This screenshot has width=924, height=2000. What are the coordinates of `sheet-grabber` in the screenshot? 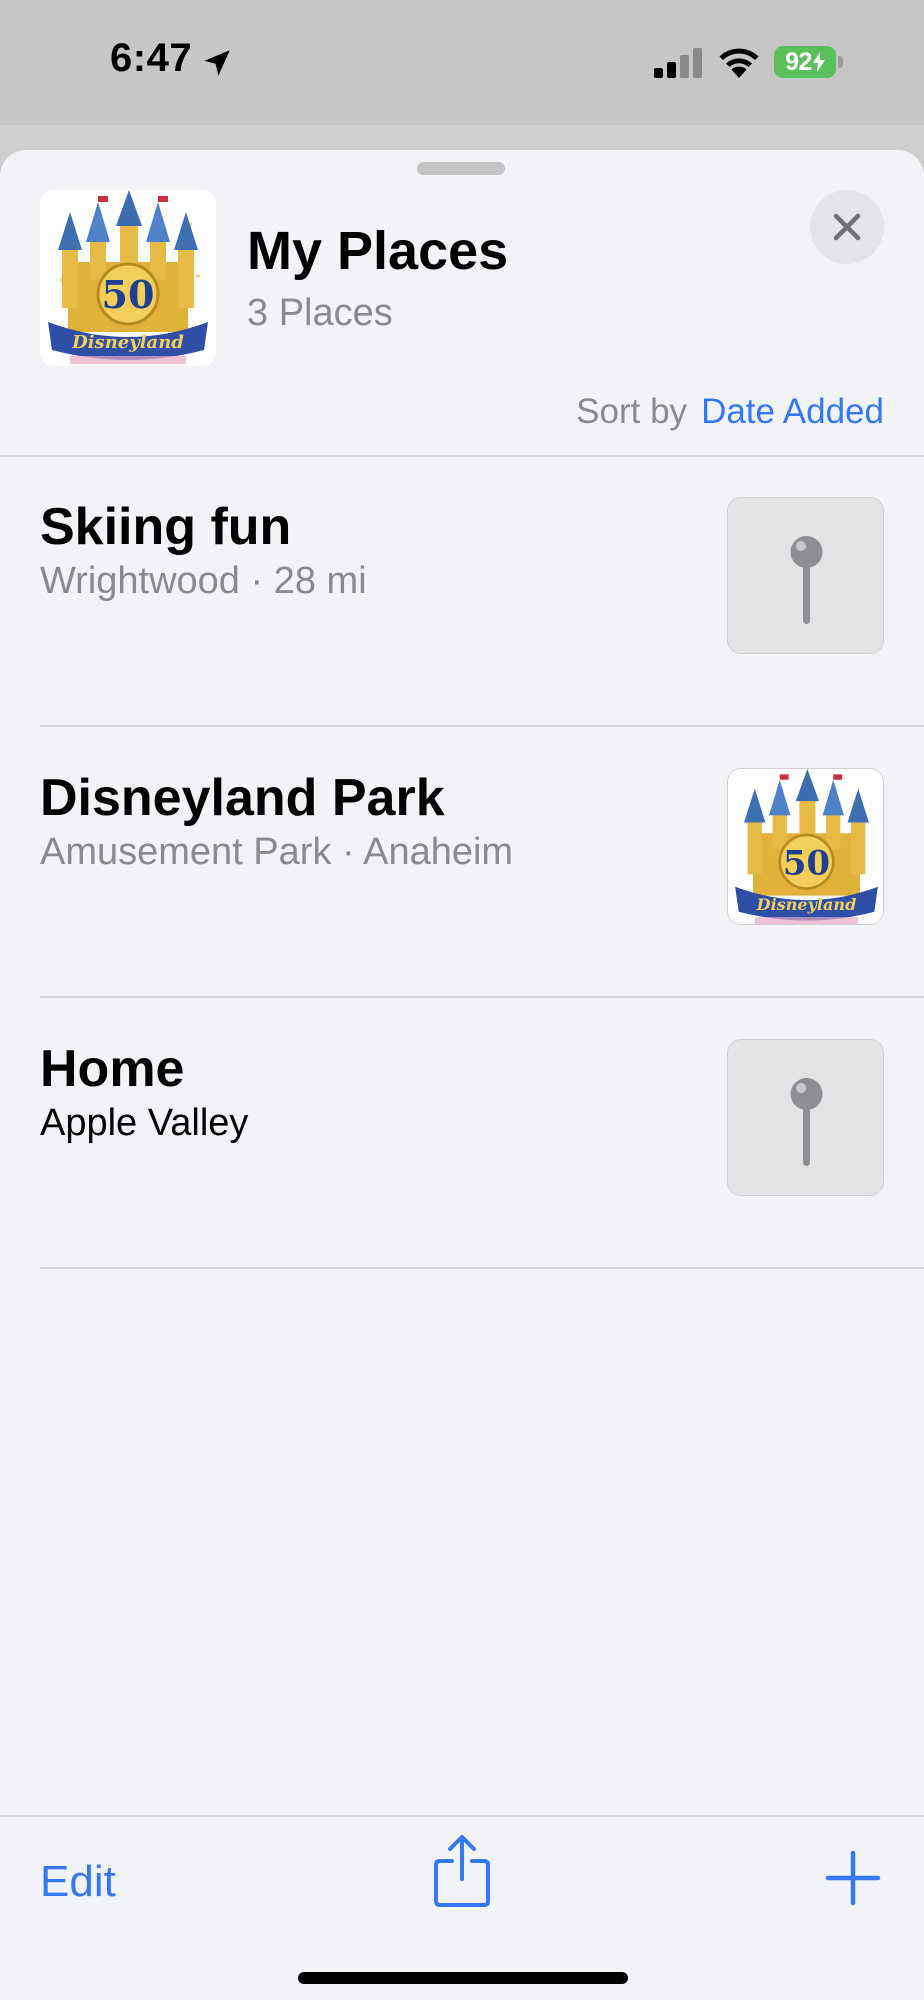 It's located at (461, 168).